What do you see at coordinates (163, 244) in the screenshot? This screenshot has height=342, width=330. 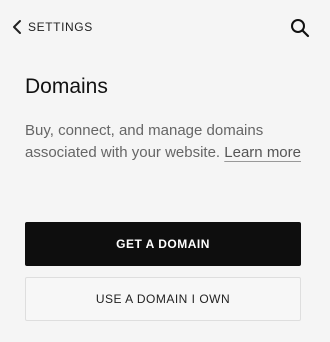 I see `get-a-domain-button: GET A DOMAIN` at bounding box center [163, 244].